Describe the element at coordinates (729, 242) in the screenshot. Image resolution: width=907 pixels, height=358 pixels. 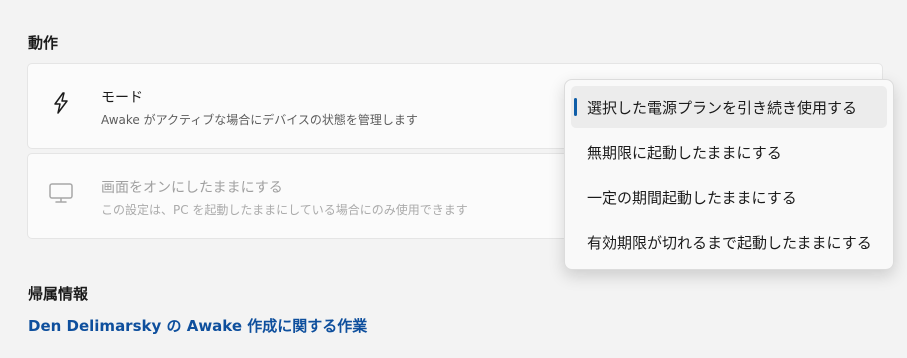
I see `mode-option-expirable: 有効期限が切れるまで起動したままにする` at that location.